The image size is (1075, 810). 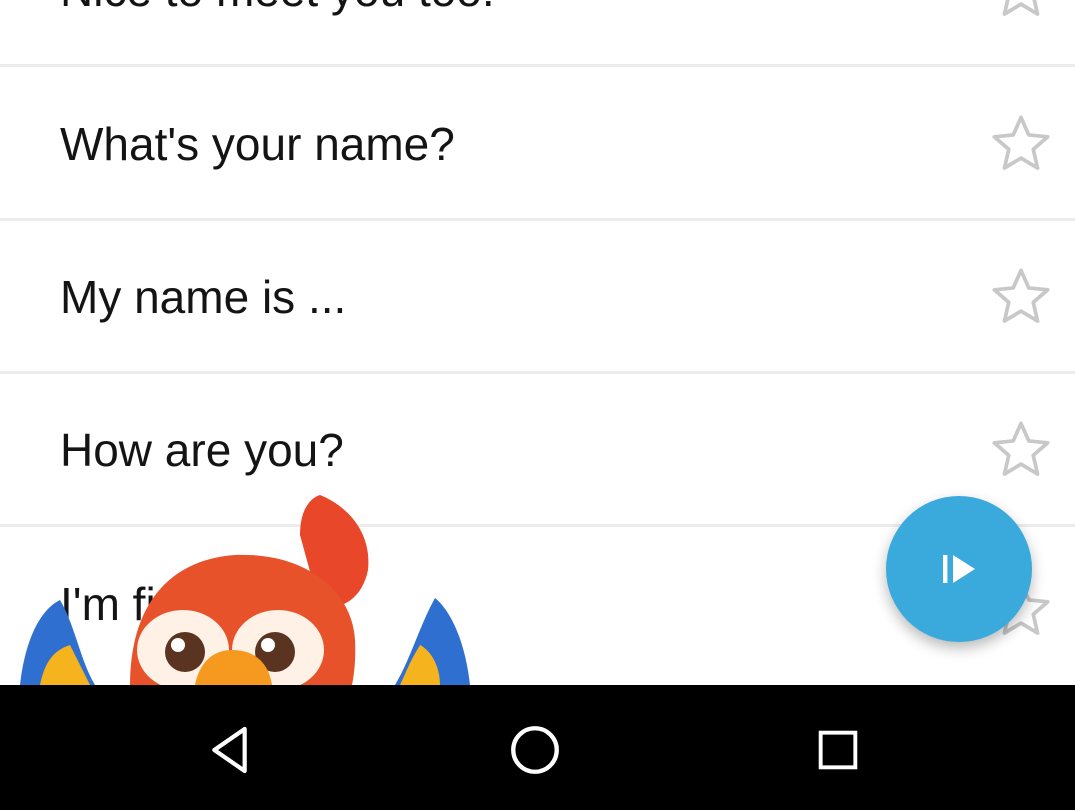 I want to click on recents-square-icon, so click(x=838, y=750).